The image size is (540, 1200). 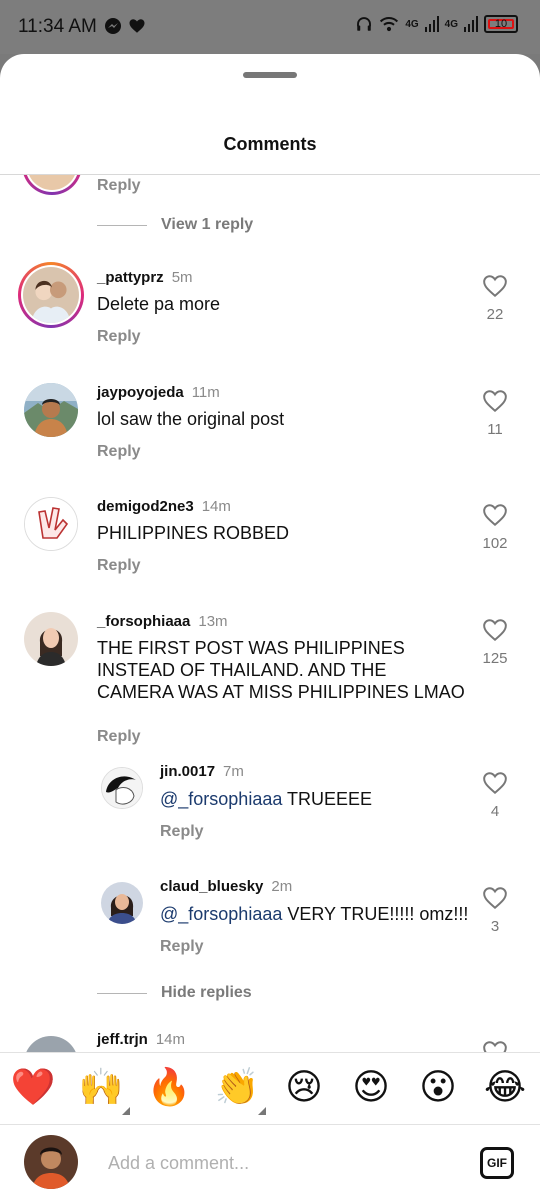 I want to click on clapping-hands-emoji: 👏, so click(x=240, y=1090).